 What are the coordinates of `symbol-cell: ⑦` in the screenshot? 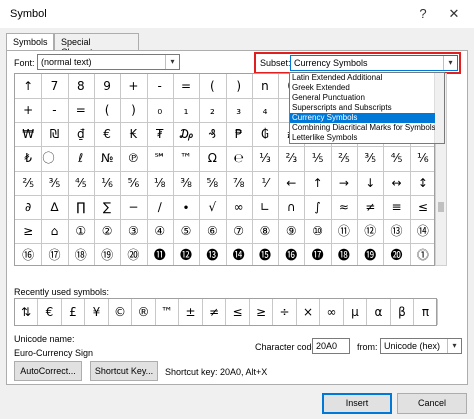 It's located at (239, 231).